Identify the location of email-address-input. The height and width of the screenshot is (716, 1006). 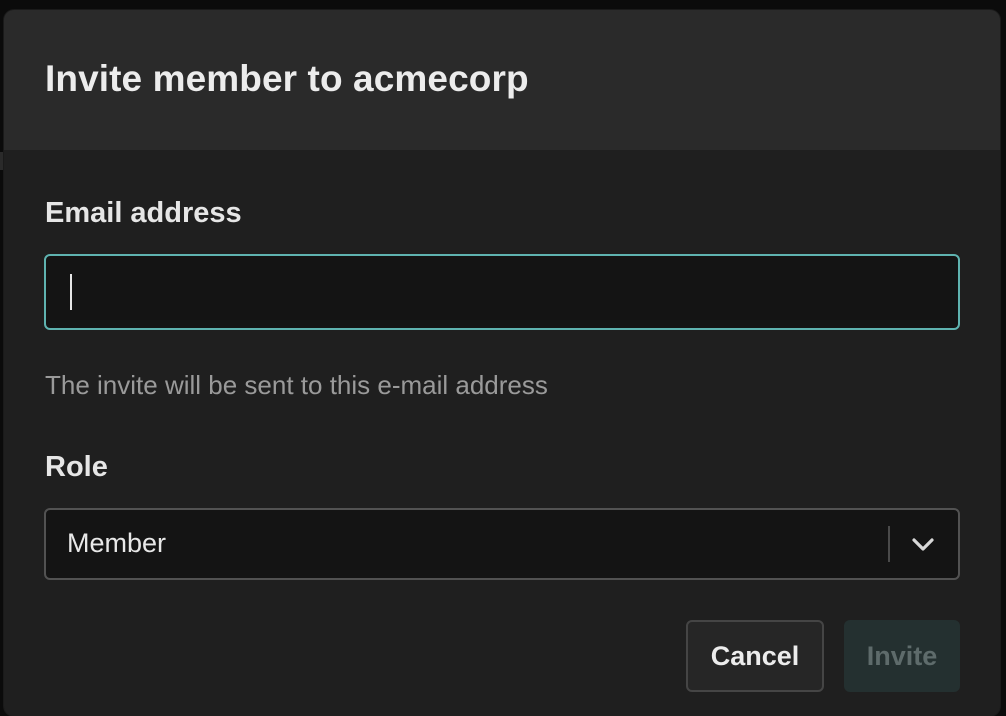
(502, 292).